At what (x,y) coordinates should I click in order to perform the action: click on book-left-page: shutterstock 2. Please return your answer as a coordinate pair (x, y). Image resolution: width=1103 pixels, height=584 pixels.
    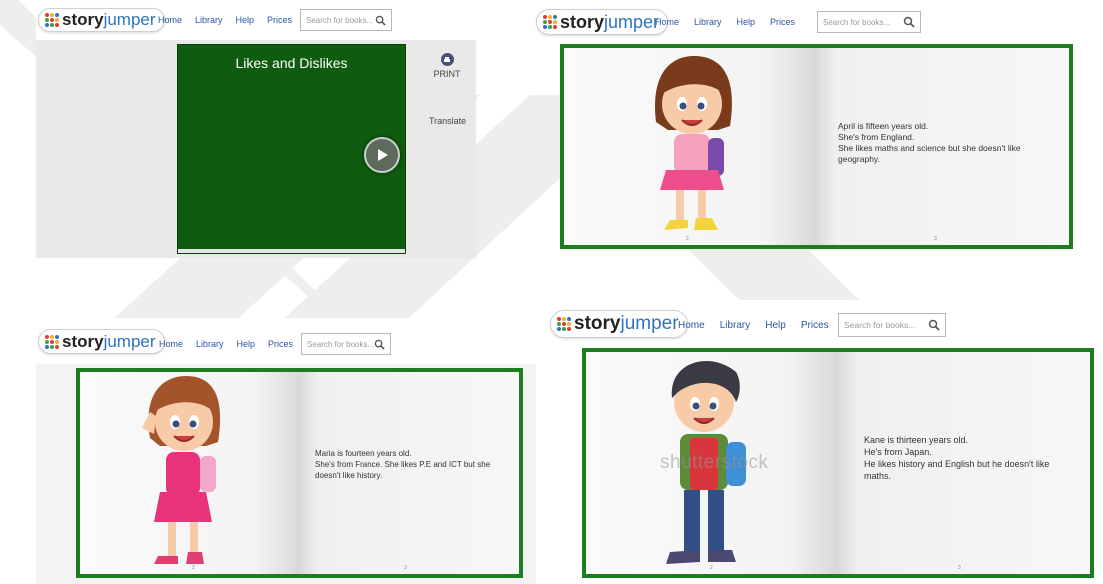
    Looking at the image, I should click on (712, 463).